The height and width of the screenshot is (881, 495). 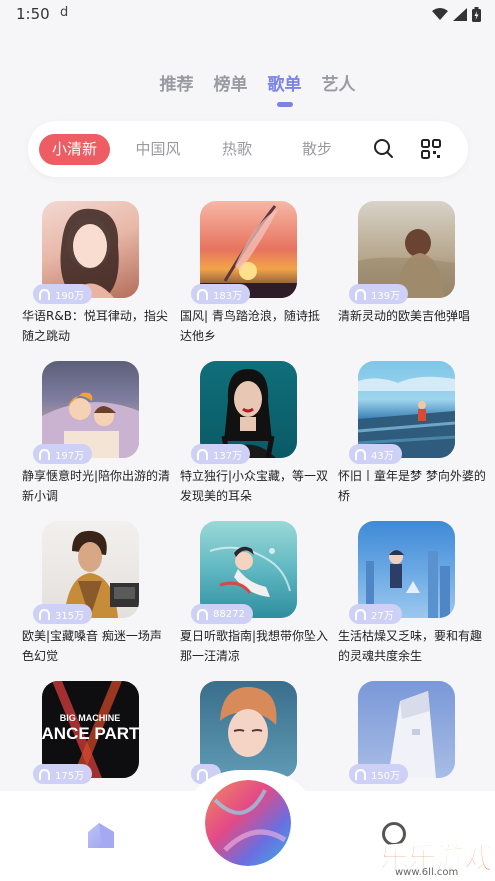 I want to click on play-count-badge: 197万, so click(x=63, y=454).